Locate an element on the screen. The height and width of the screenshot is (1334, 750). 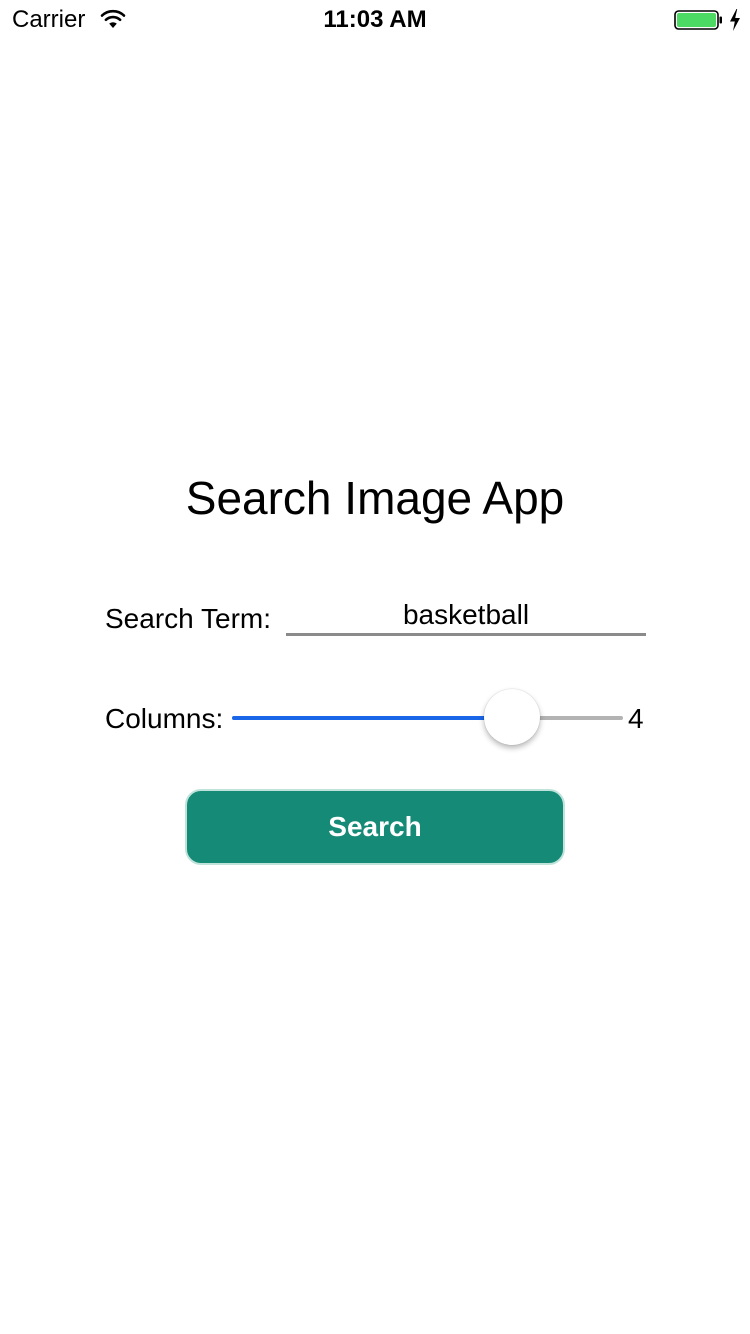
charging-bolt-icon is located at coordinates (735, 20).